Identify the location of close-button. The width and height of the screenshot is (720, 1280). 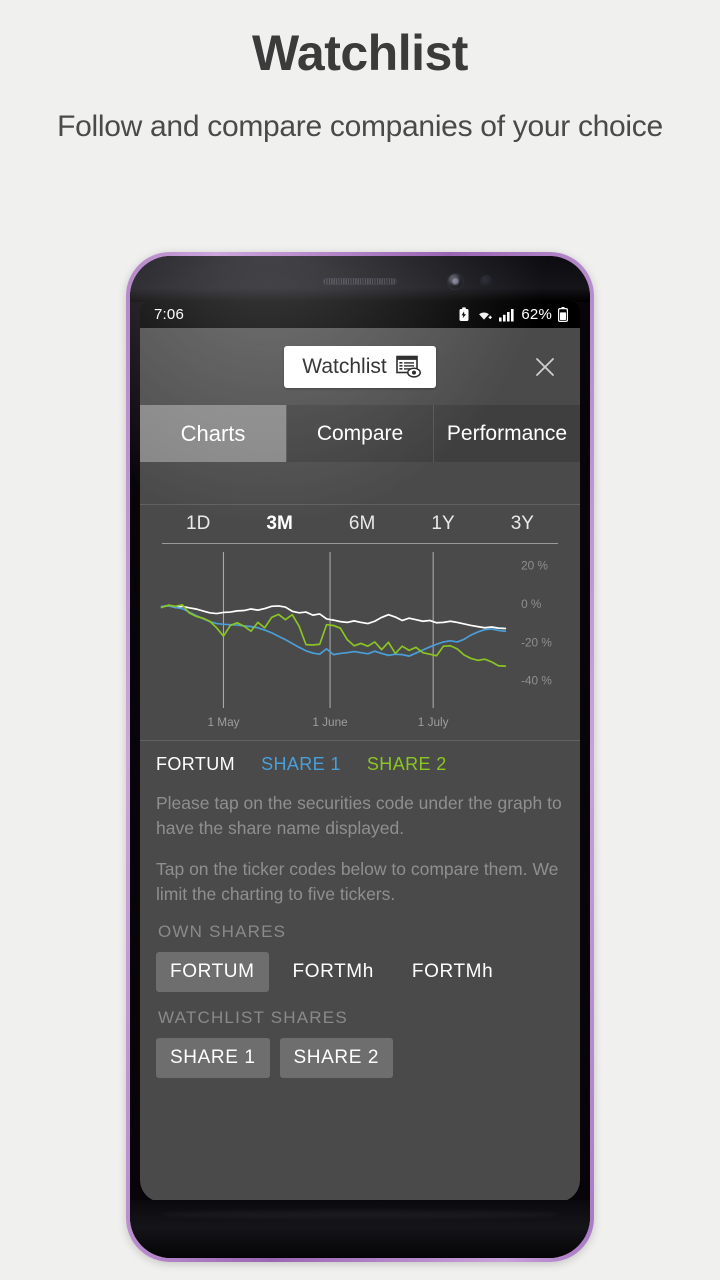
(545, 367).